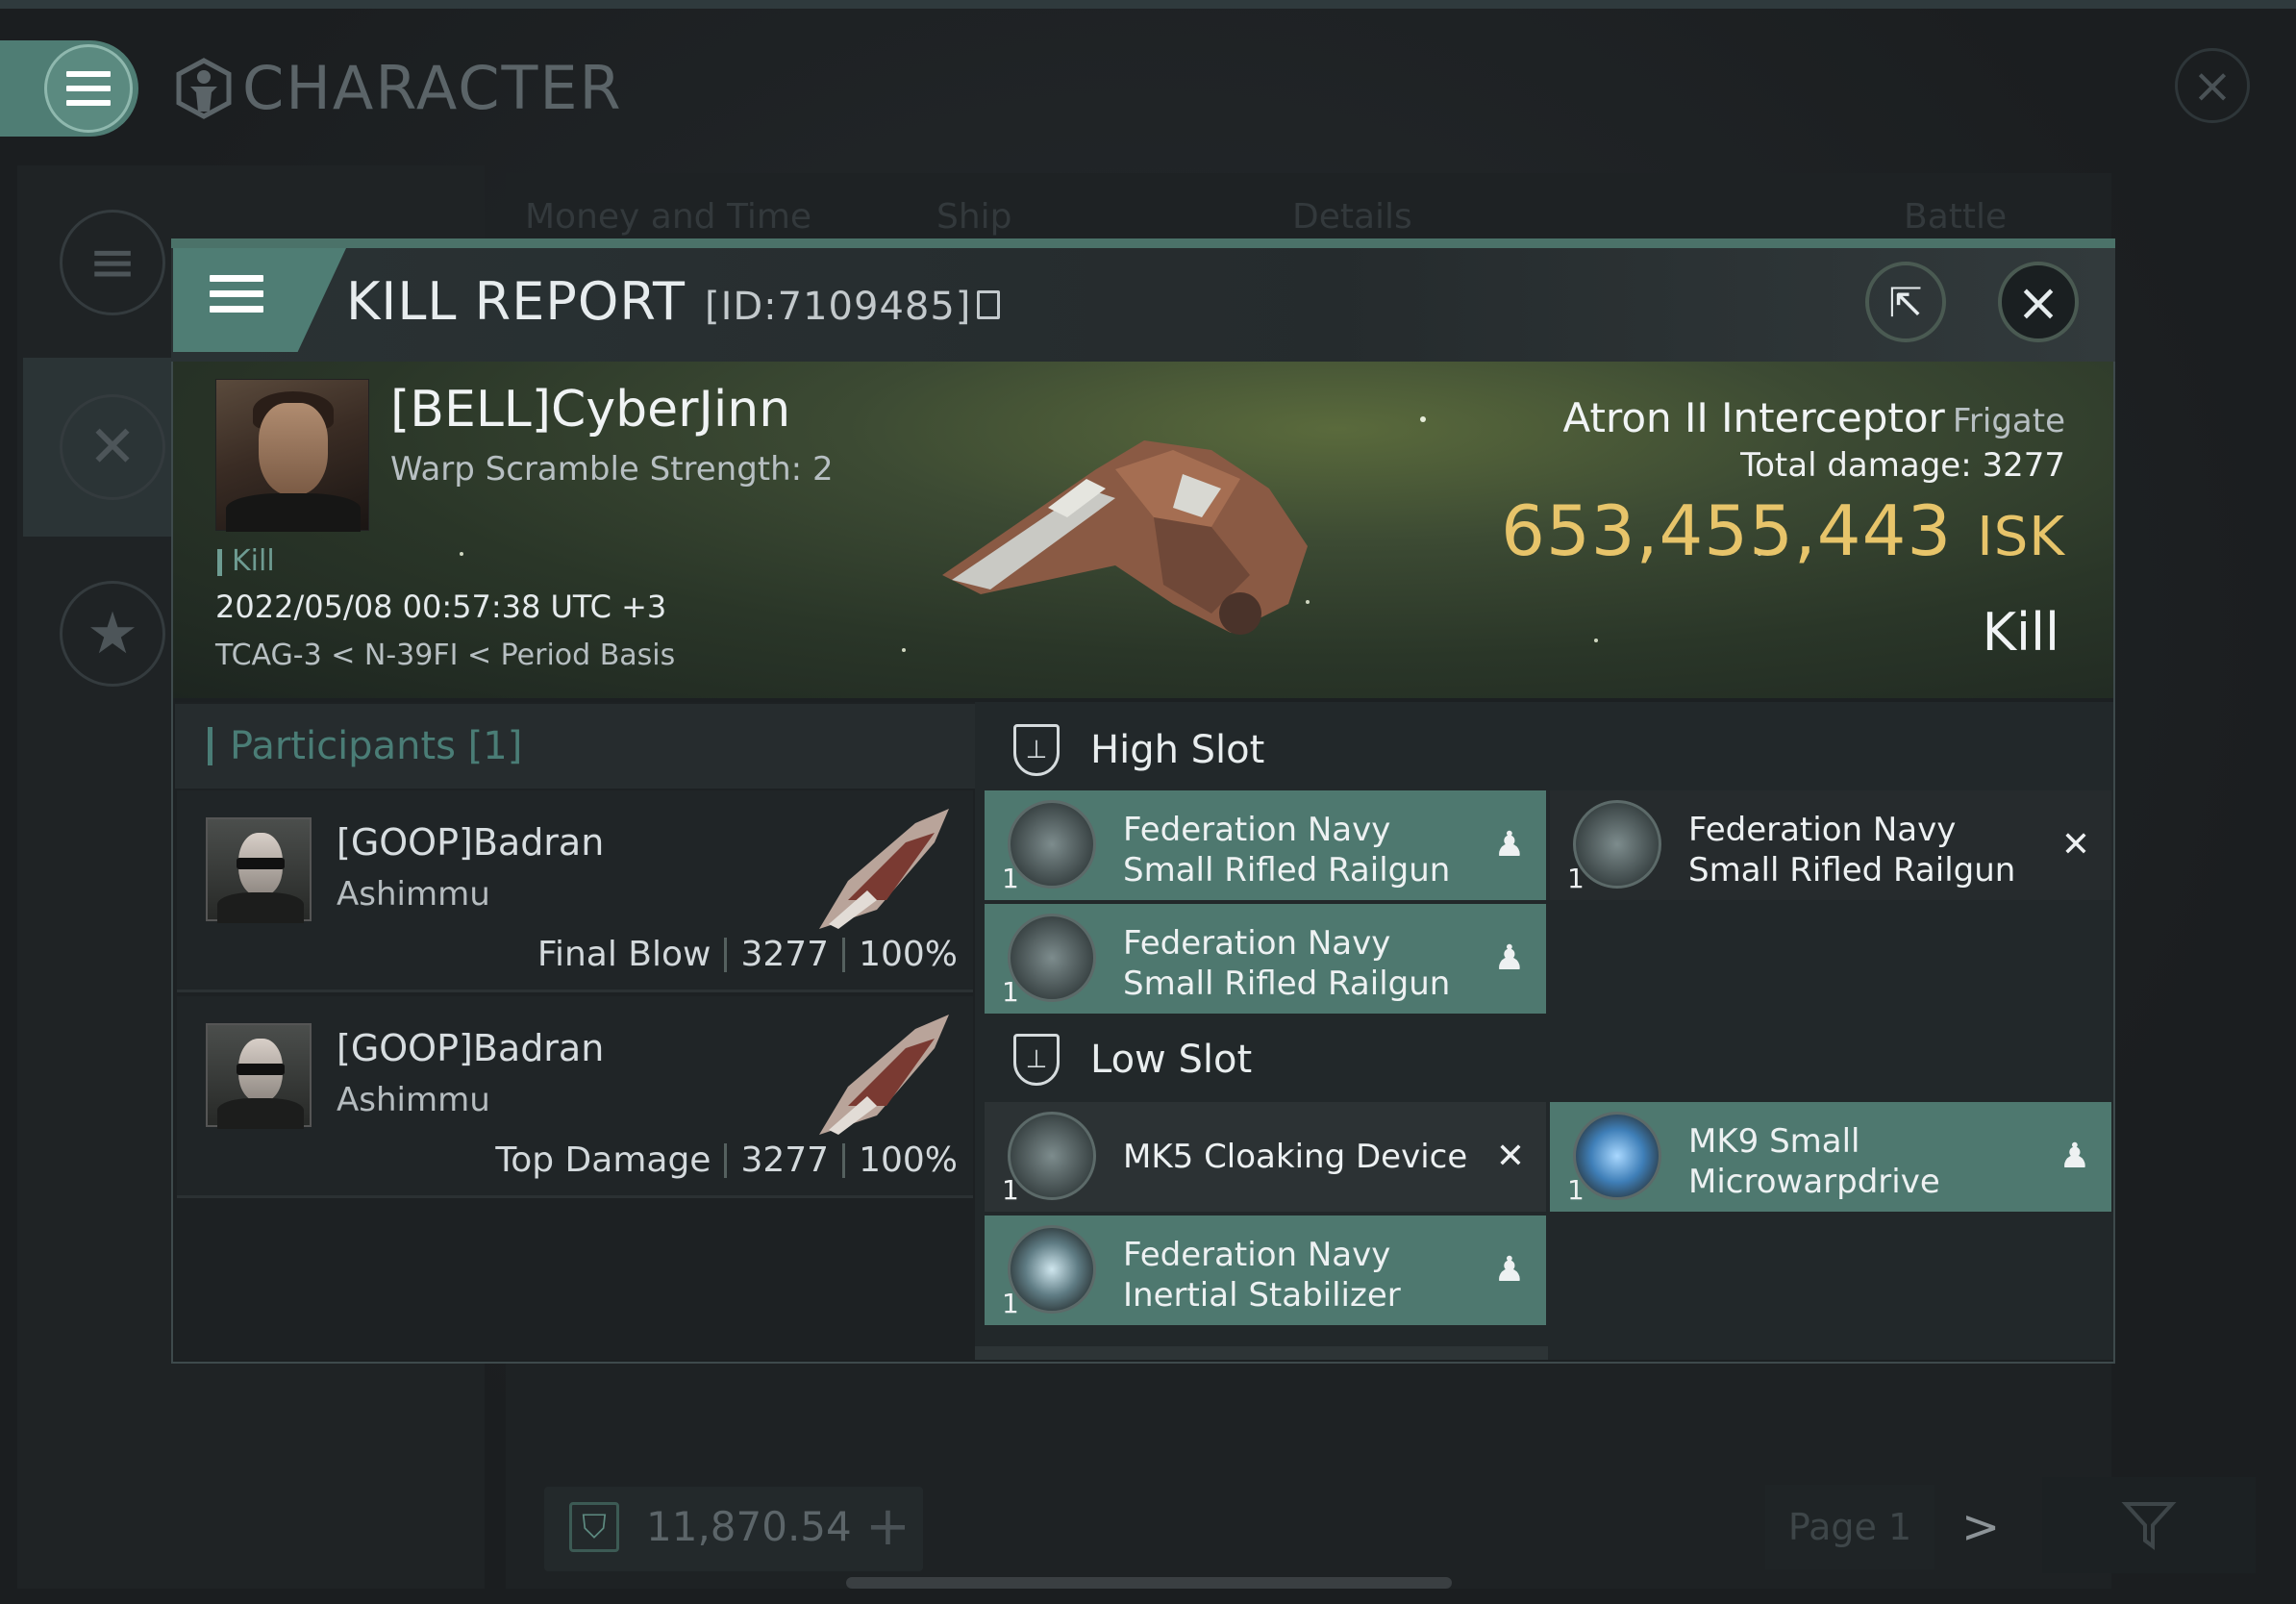 The height and width of the screenshot is (1604, 2296). I want to click on character-icon, so click(204, 88).